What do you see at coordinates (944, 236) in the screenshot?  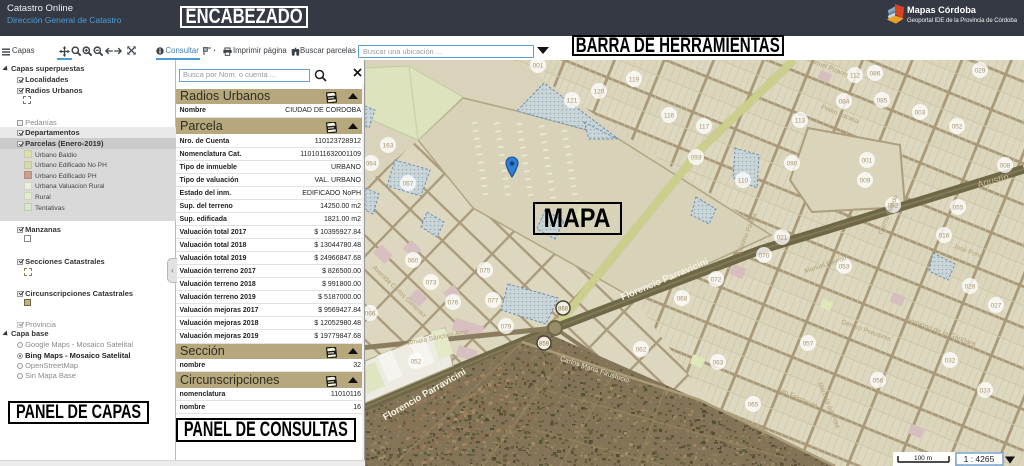 I see `svg-text: 016` at bounding box center [944, 236].